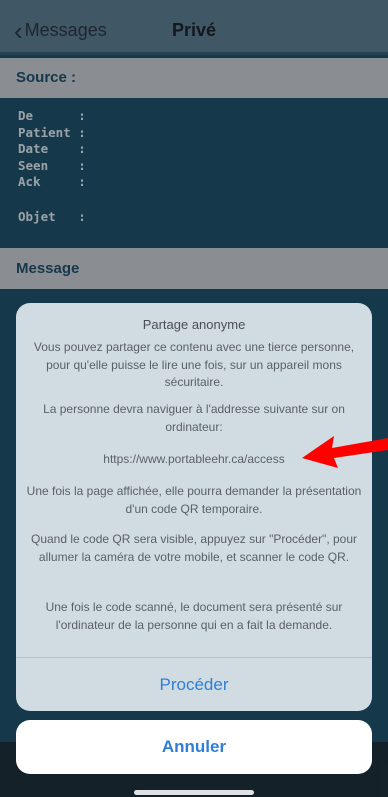 The width and height of the screenshot is (388, 797). I want to click on proceed-button: Procéder, so click(194, 684).